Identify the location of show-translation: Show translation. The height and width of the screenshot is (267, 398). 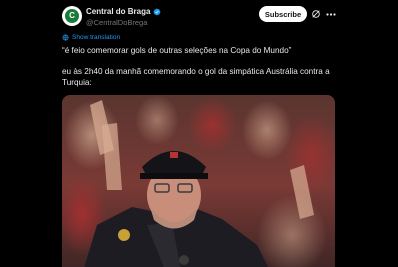
(91, 37).